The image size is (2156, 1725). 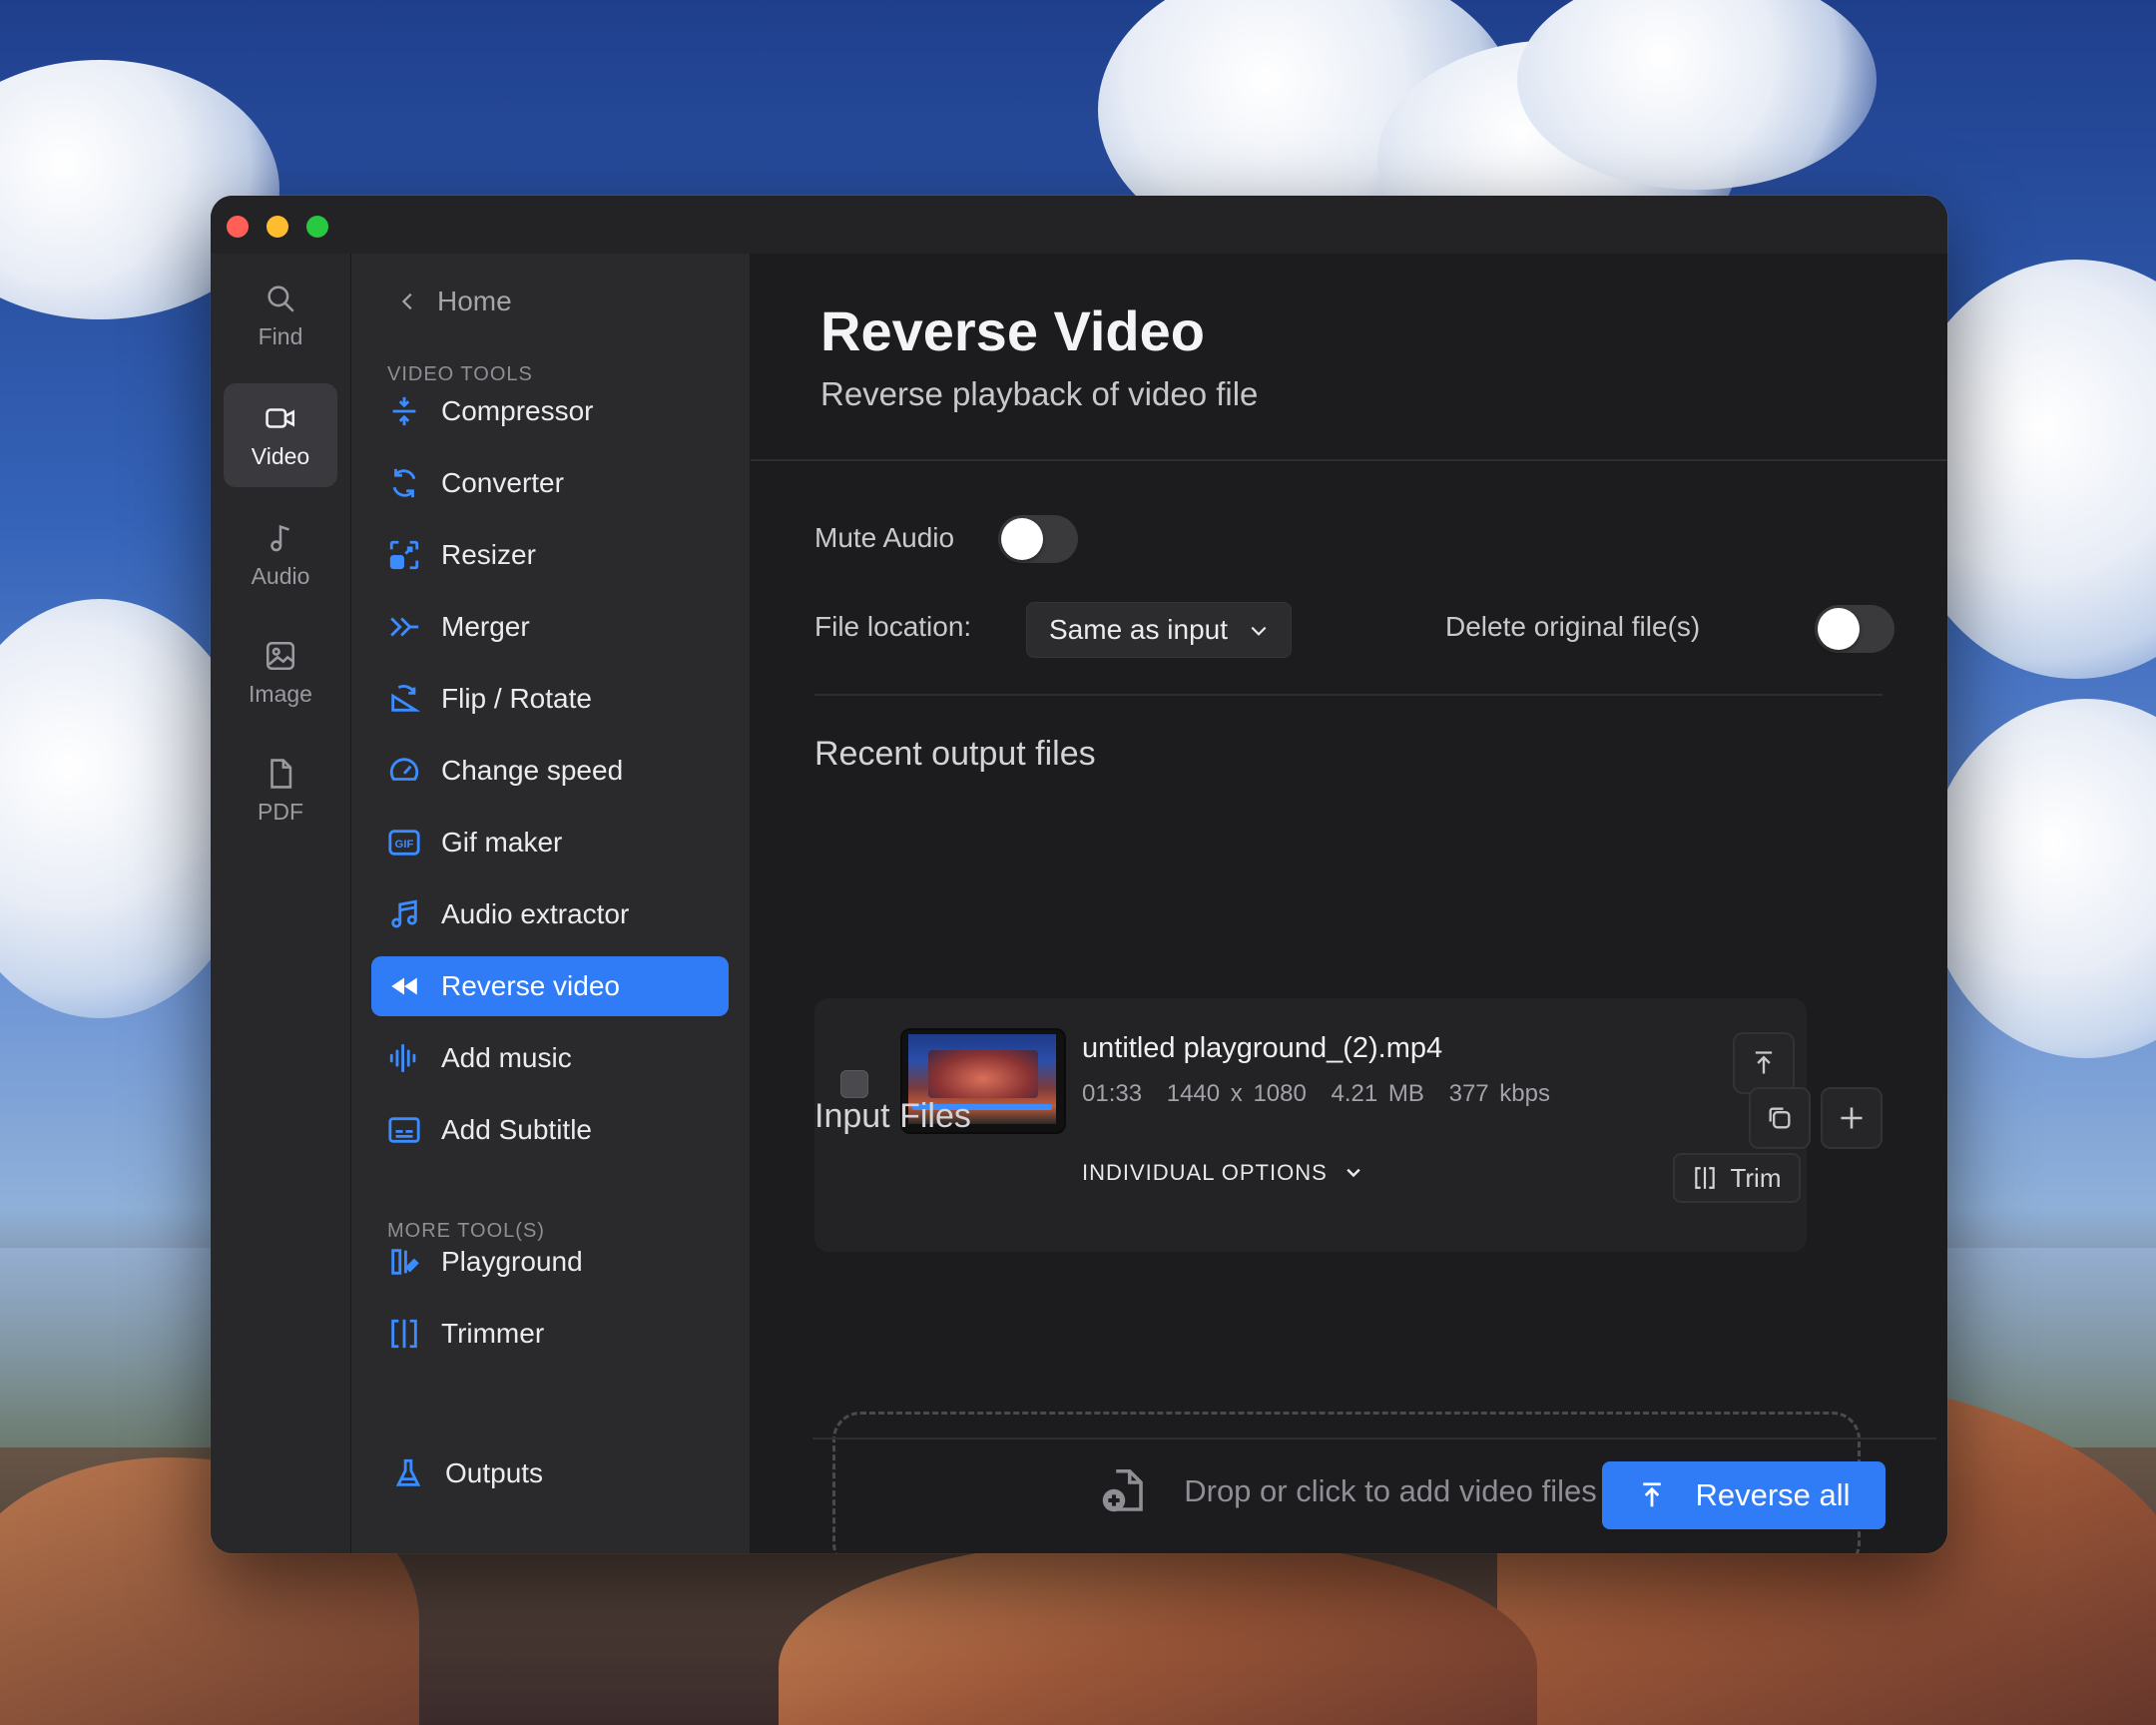 What do you see at coordinates (1374, 1439) in the screenshot?
I see `footer-divider` at bounding box center [1374, 1439].